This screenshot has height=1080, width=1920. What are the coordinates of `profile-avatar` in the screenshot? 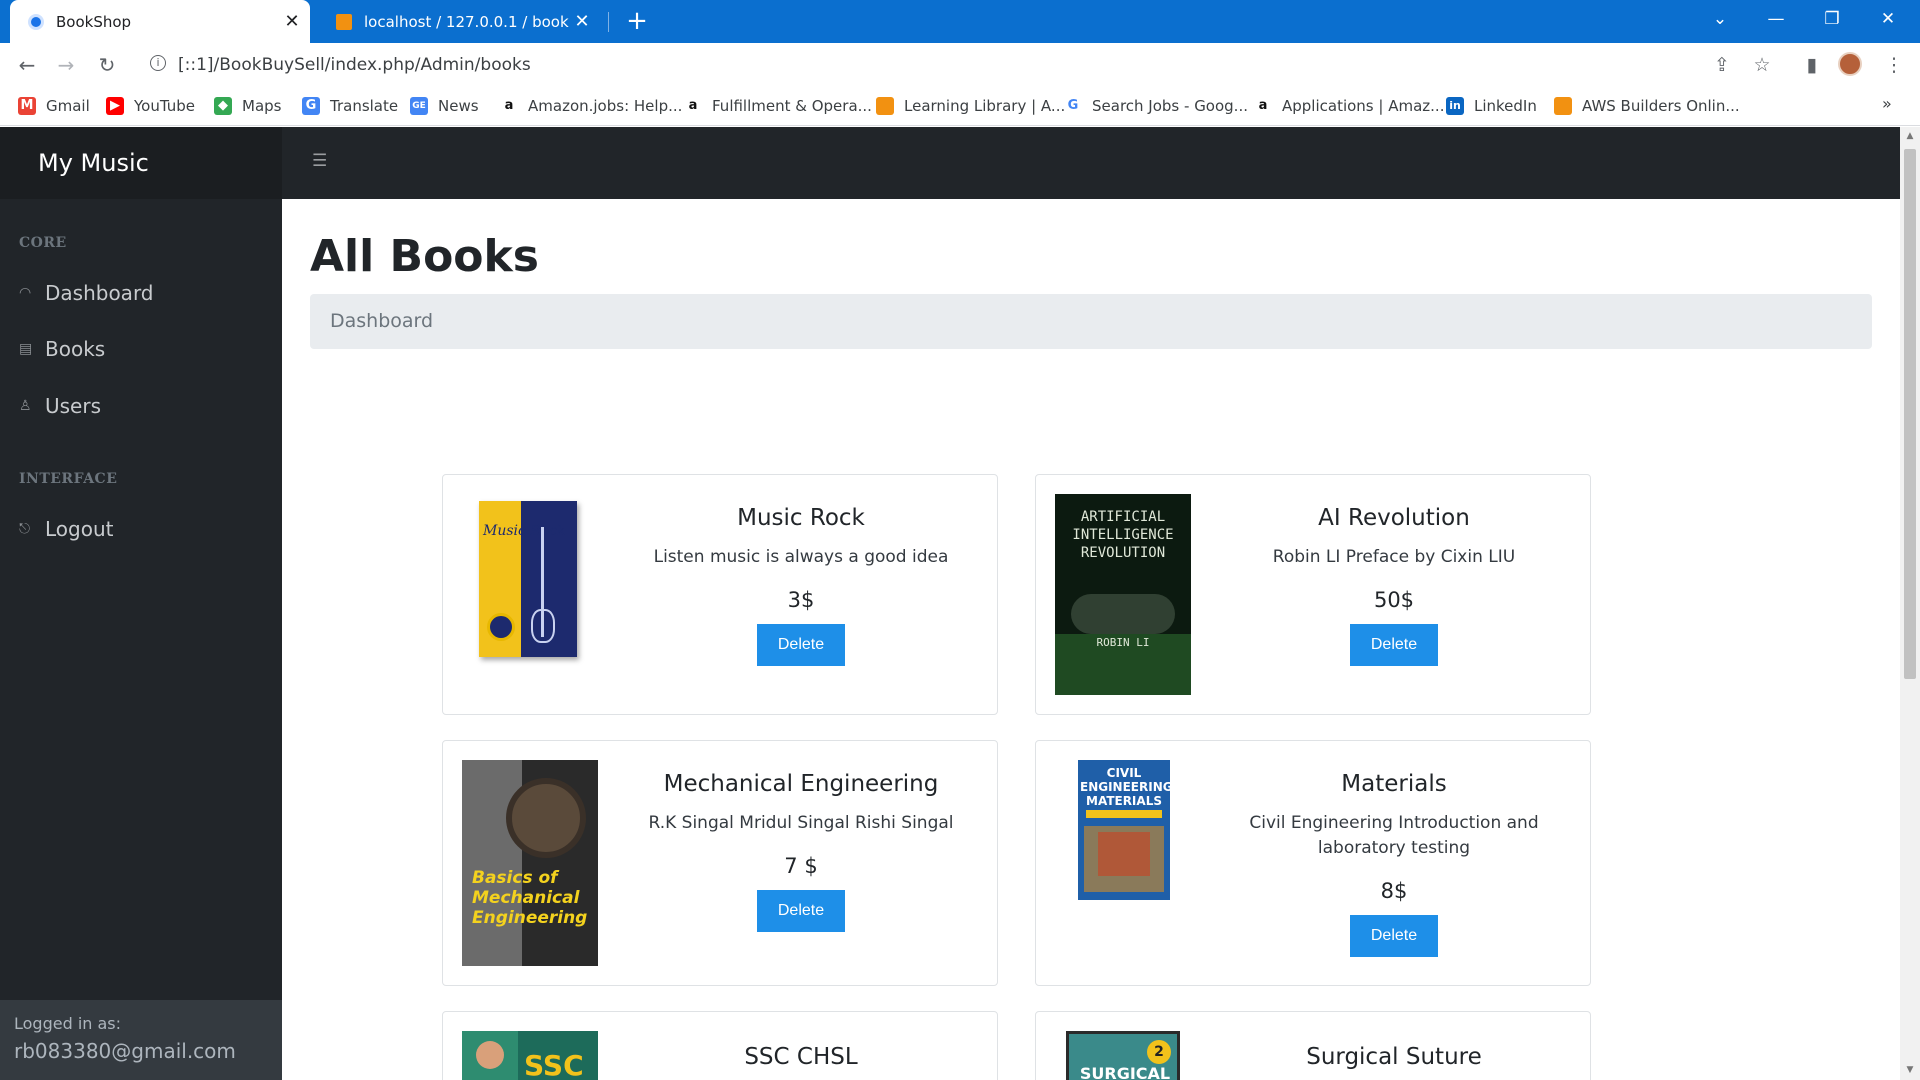 It's located at (1850, 64).